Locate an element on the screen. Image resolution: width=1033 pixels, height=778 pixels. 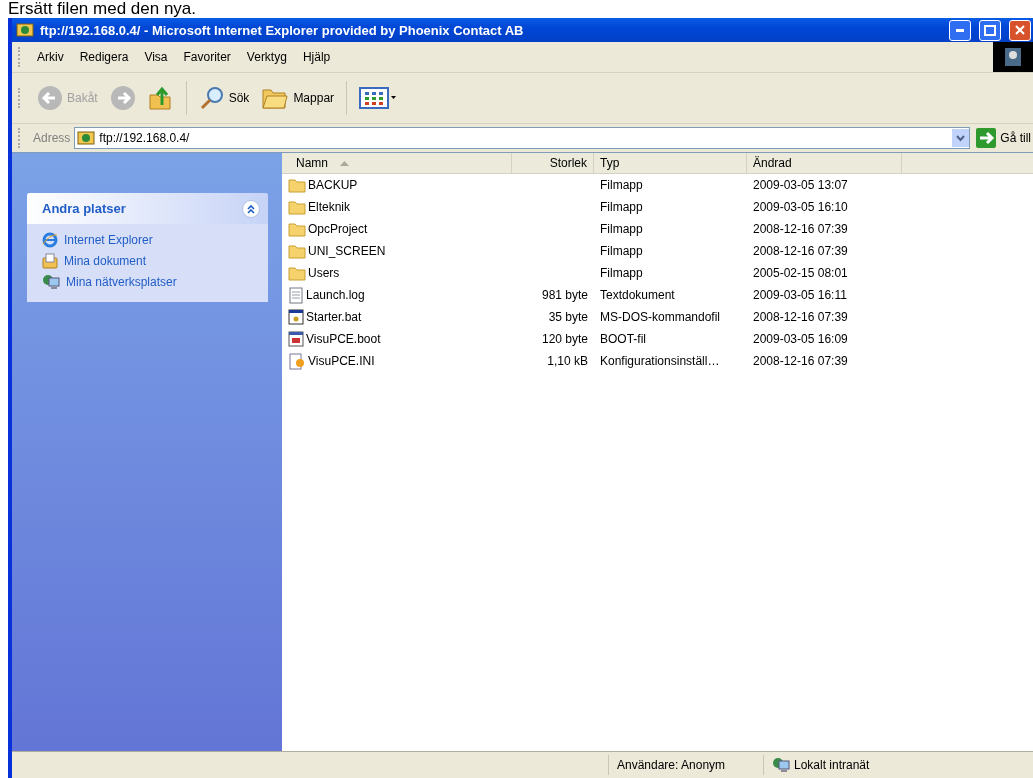
folder-up-arrow-icon is located at coordinates (160, 98).